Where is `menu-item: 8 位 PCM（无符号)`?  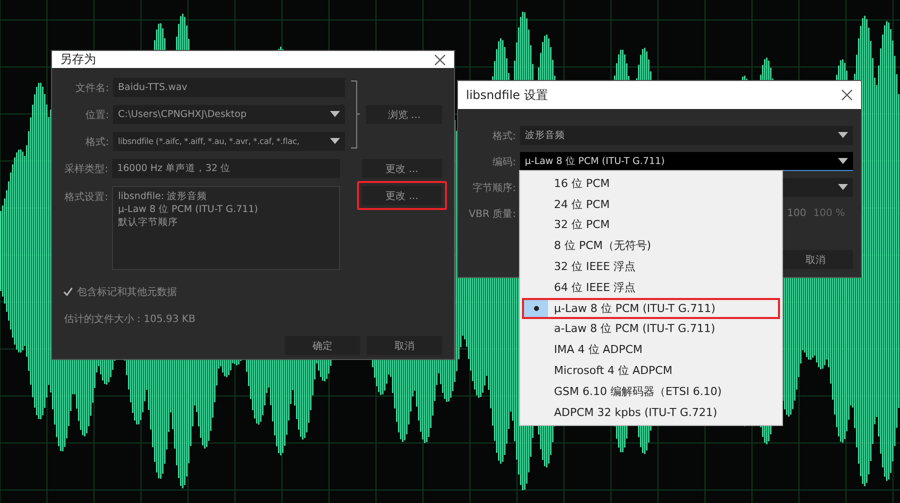 menu-item: 8 位 PCM（无符号) is located at coordinates (651, 245).